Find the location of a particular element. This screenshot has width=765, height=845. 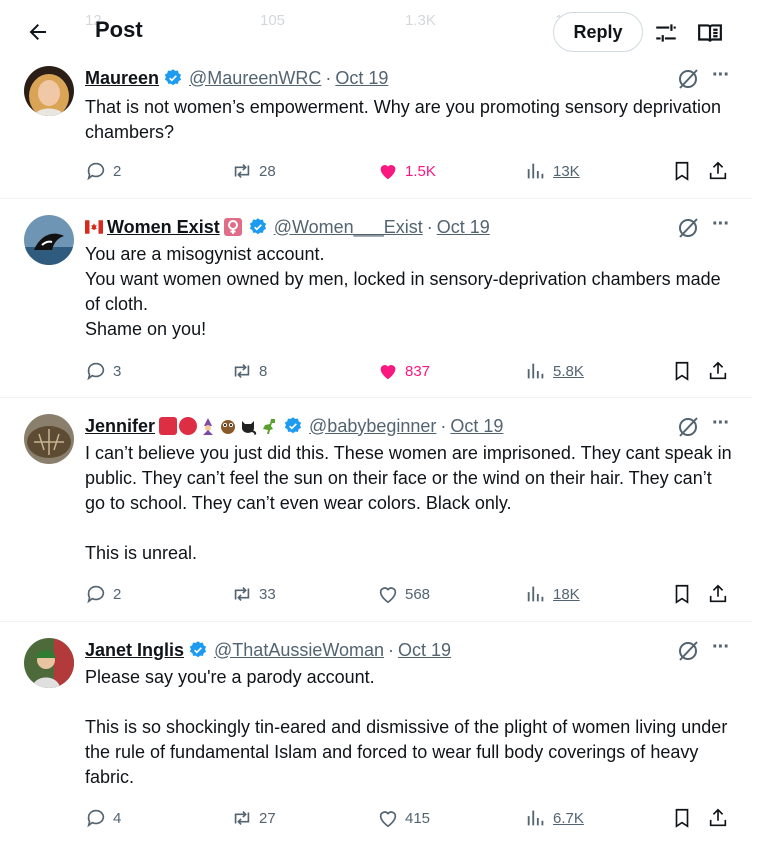

tweet-header: Women Exist @Women___Exist · Oct 19 is located at coordinates (287, 227).